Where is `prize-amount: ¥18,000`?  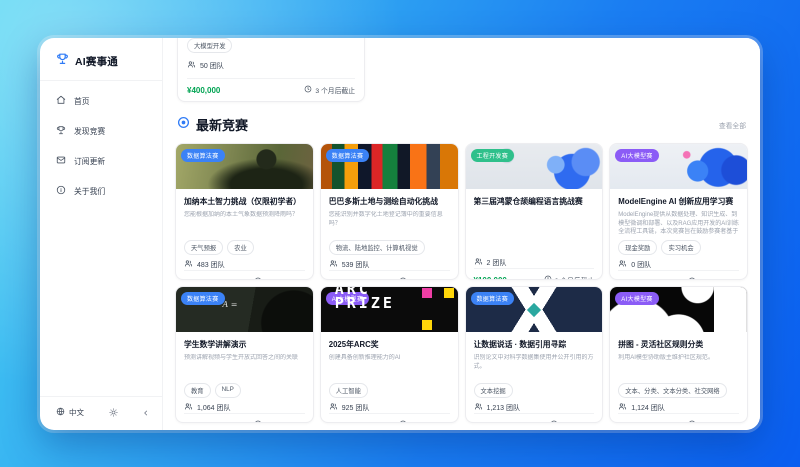 prize-amount: ¥18,000 is located at coordinates (198, 279).